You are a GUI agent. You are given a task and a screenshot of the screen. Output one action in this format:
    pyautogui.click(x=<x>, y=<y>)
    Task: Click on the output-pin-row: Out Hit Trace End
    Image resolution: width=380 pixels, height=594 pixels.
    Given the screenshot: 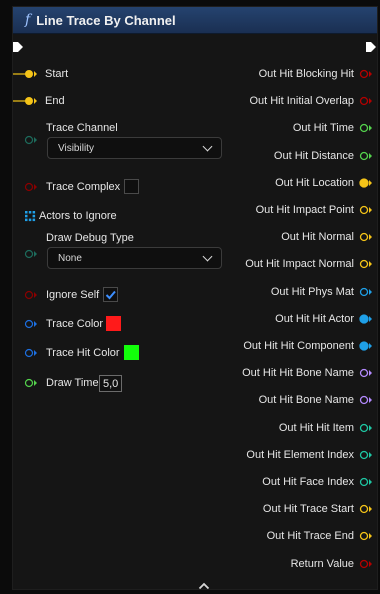 What is the action you would take?
    pyautogui.click(x=320, y=536)
    